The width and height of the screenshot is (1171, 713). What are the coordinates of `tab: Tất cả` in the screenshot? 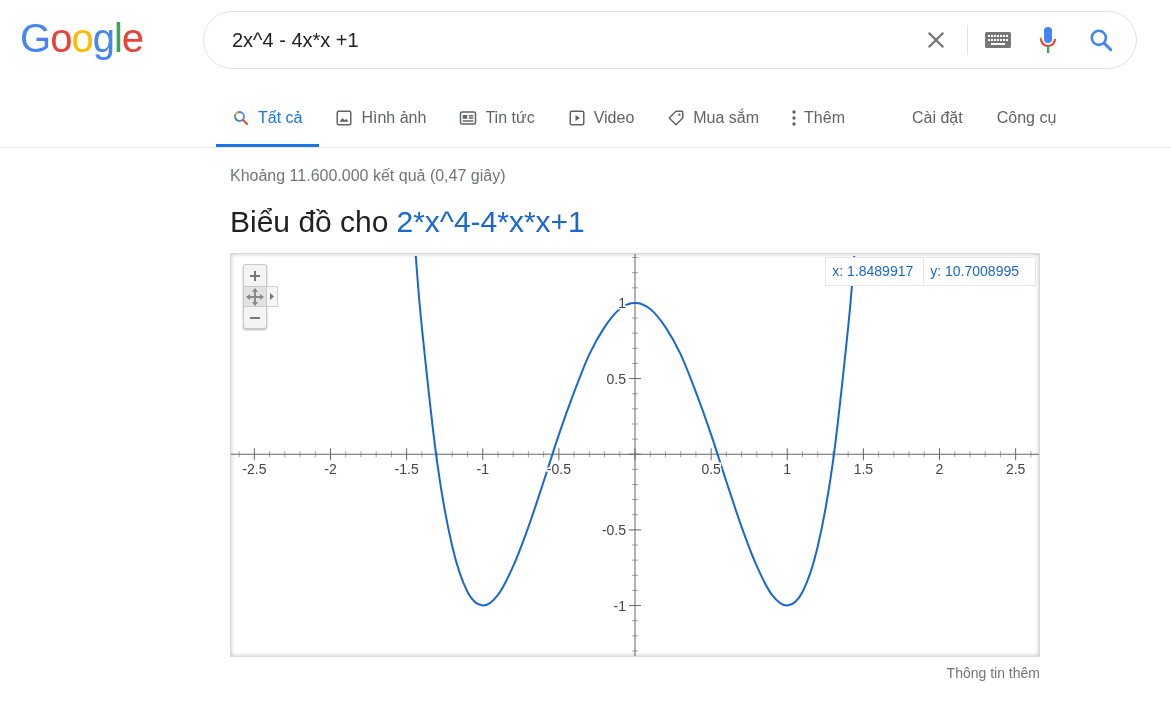 It's located at (268, 119).